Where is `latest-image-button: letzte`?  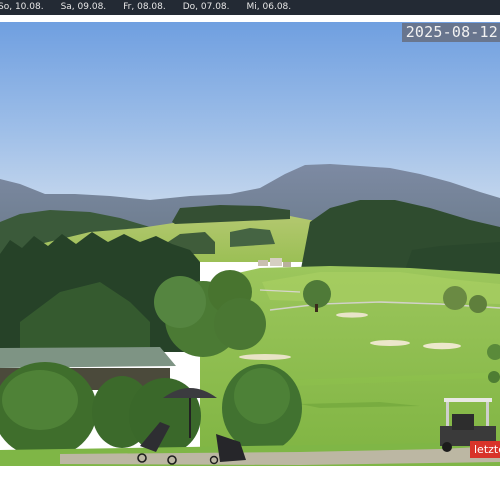
latest-image-button: letzte is located at coordinates (485, 449).